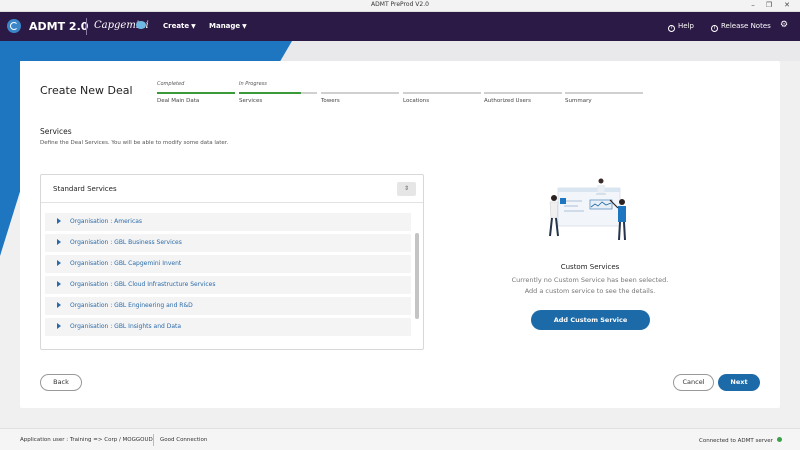 This screenshot has width=800, height=450. Describe the element at coordinates (86, 90) in the screenshot. I see `page-title: Create New Deal` at that location.